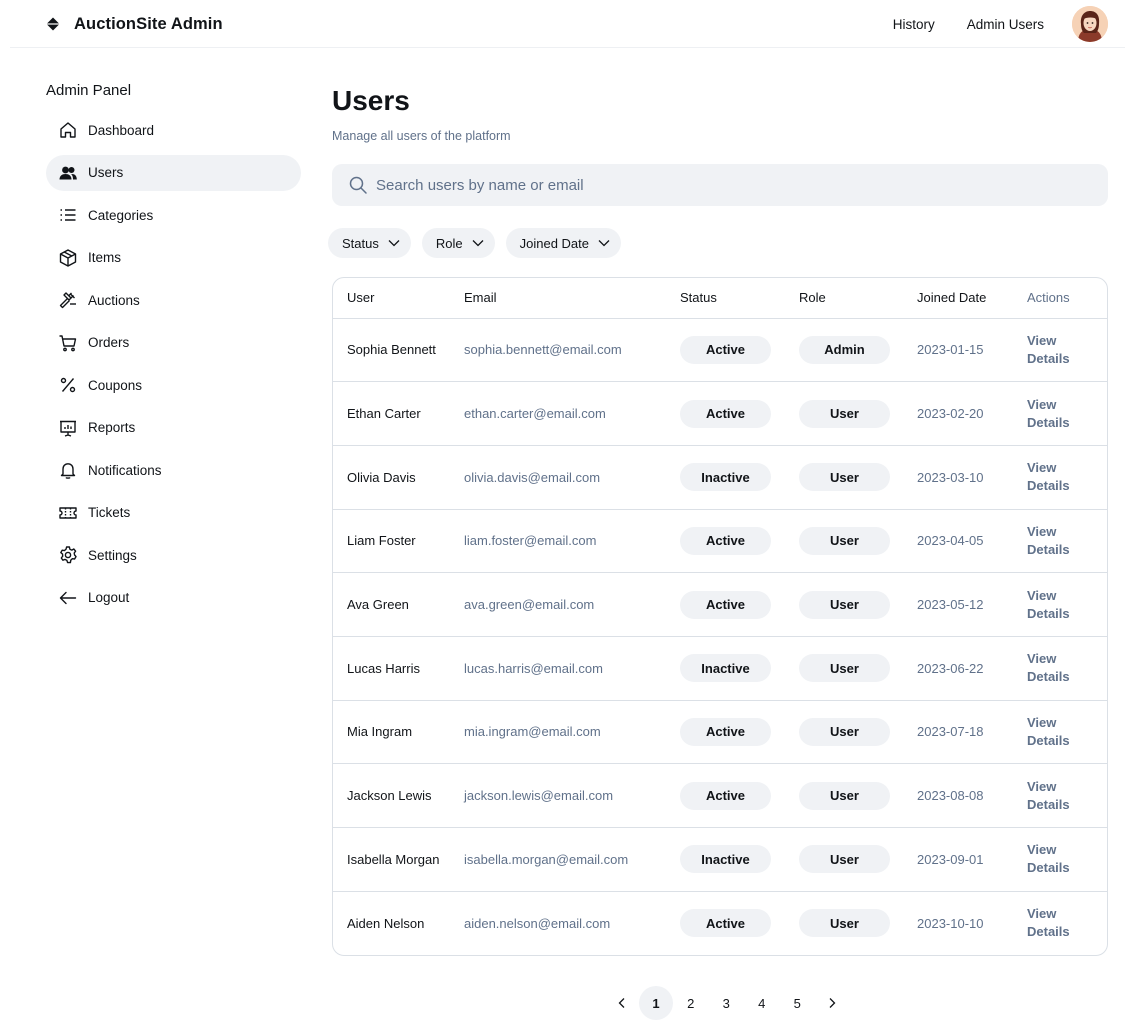  What do you see at coordinates (762, 1003) in the screenshot?
I see `page-button-4: 4` at bounding box center [762, 1003].